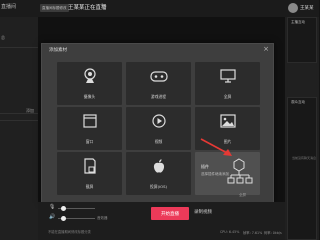 This screenshot has height=240, width=320. Describe the element at coordinates (158, 96) in the screenshot. I see `tile-label: 游戏进程` at that location.